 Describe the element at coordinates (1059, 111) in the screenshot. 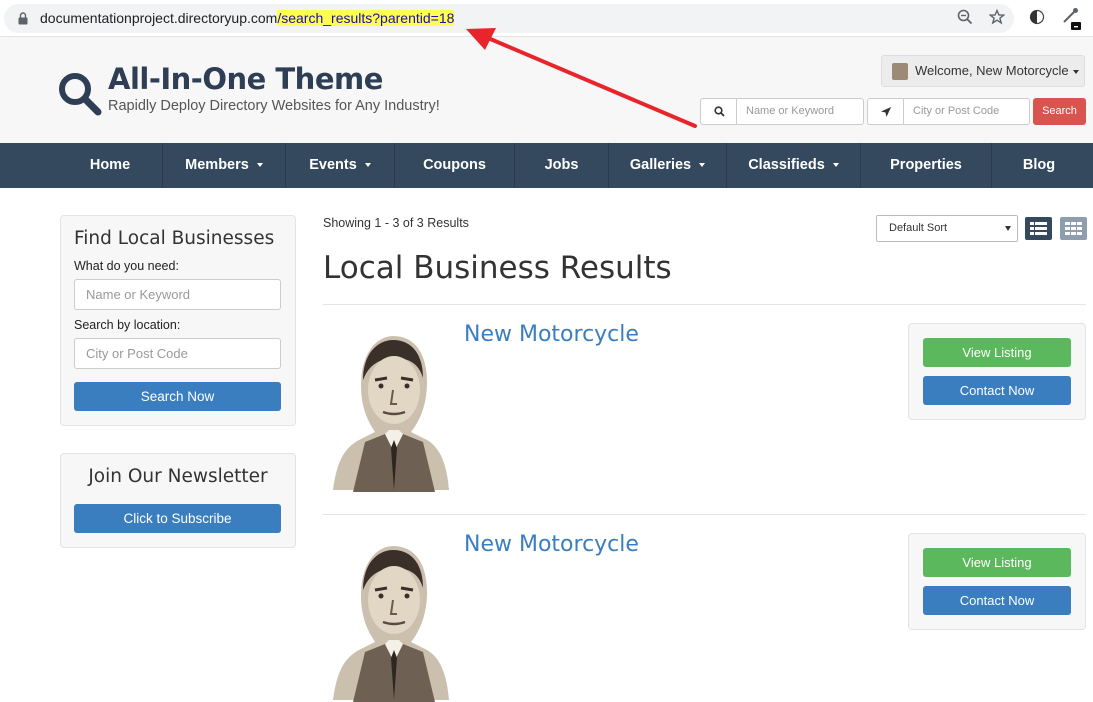

I see `header-search-button: Search` at that location.